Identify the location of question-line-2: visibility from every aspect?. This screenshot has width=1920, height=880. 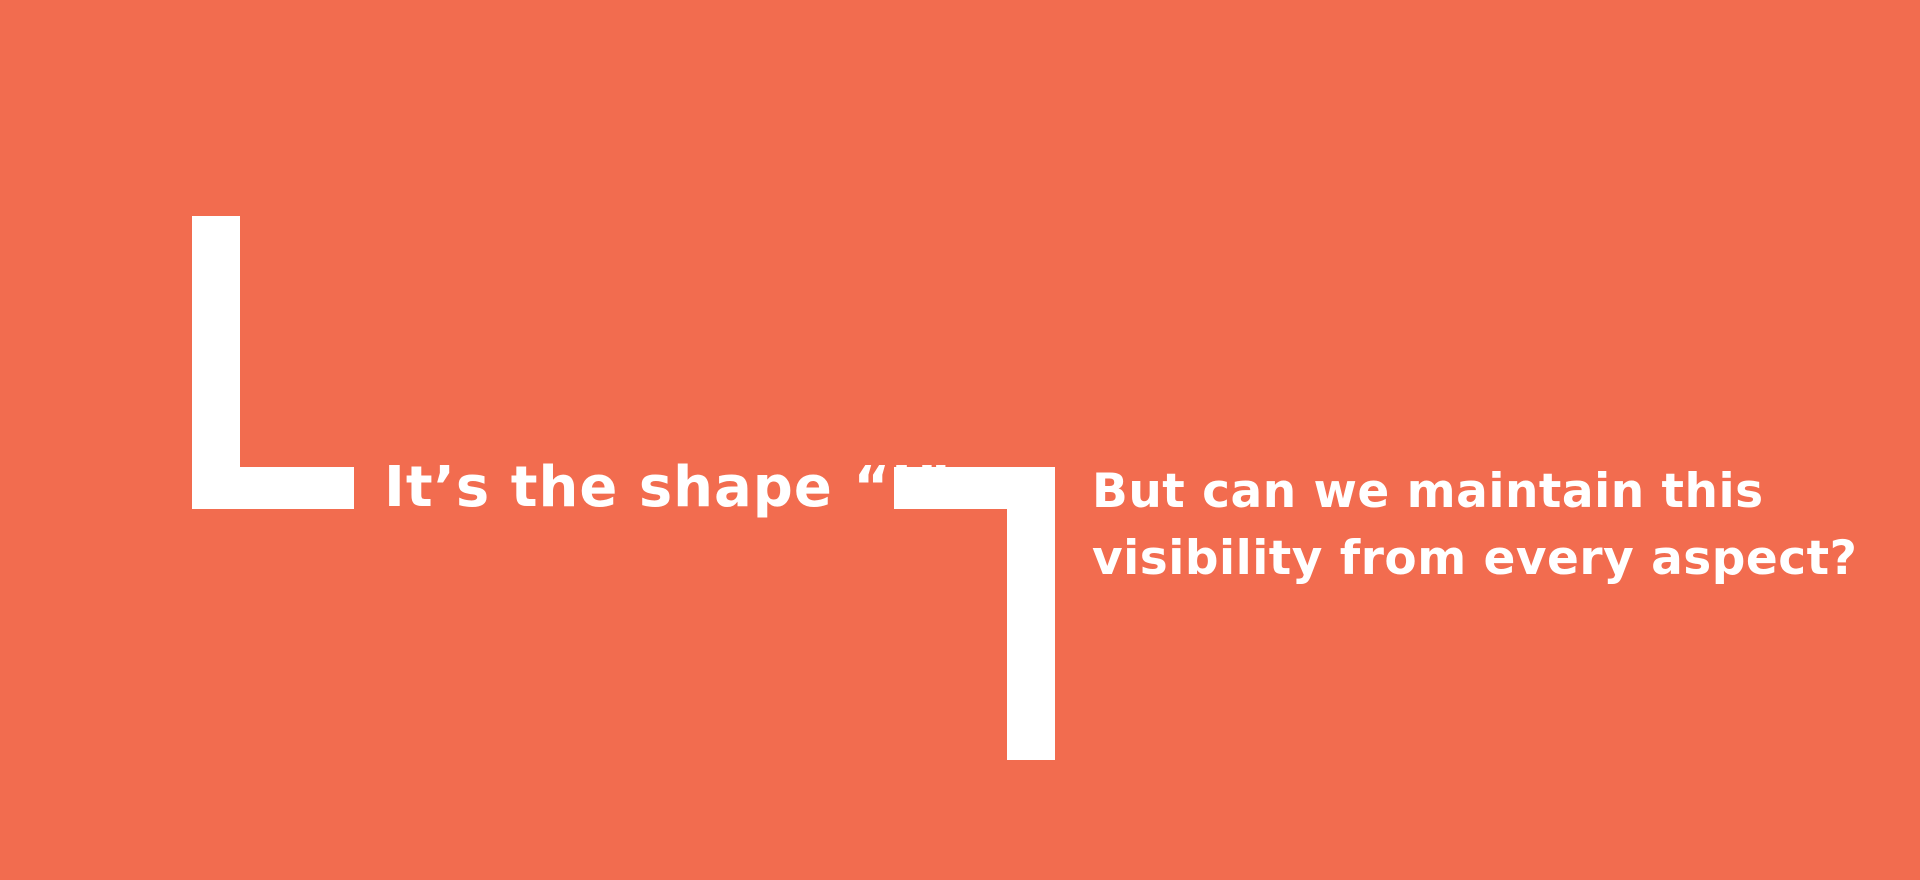
(1475, 558).